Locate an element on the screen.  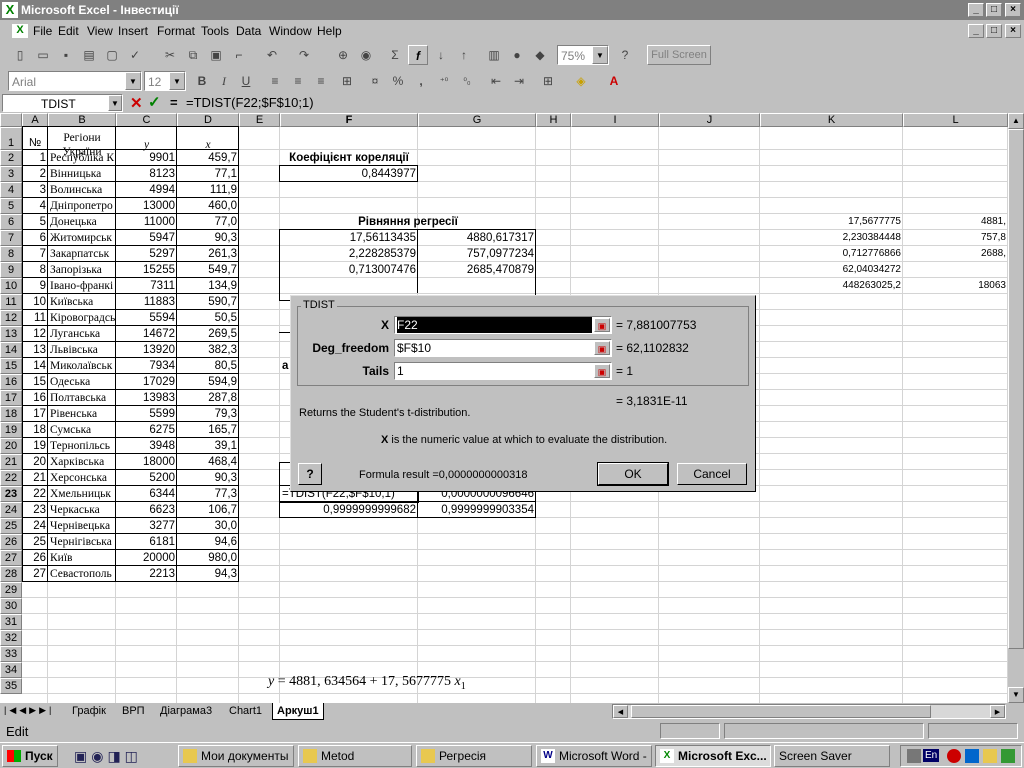
region-x: 77,1 is located at coordinates (208, 174).